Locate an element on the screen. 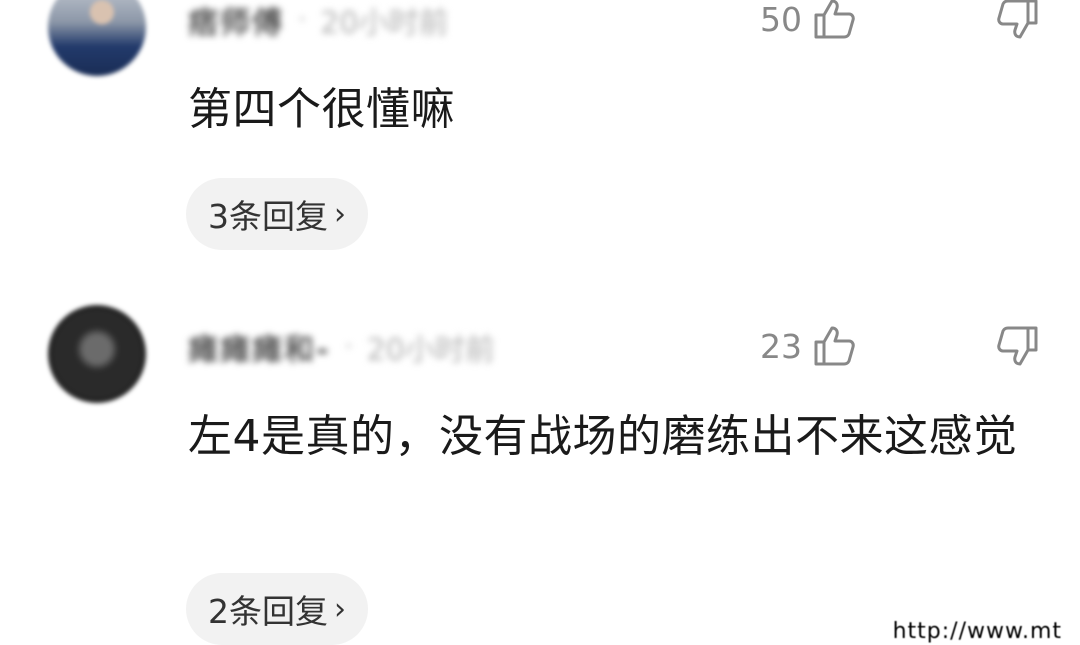 The width and height of the screenshot is (1080, 645). like-count: 23 is located at coordinates (781, 346).